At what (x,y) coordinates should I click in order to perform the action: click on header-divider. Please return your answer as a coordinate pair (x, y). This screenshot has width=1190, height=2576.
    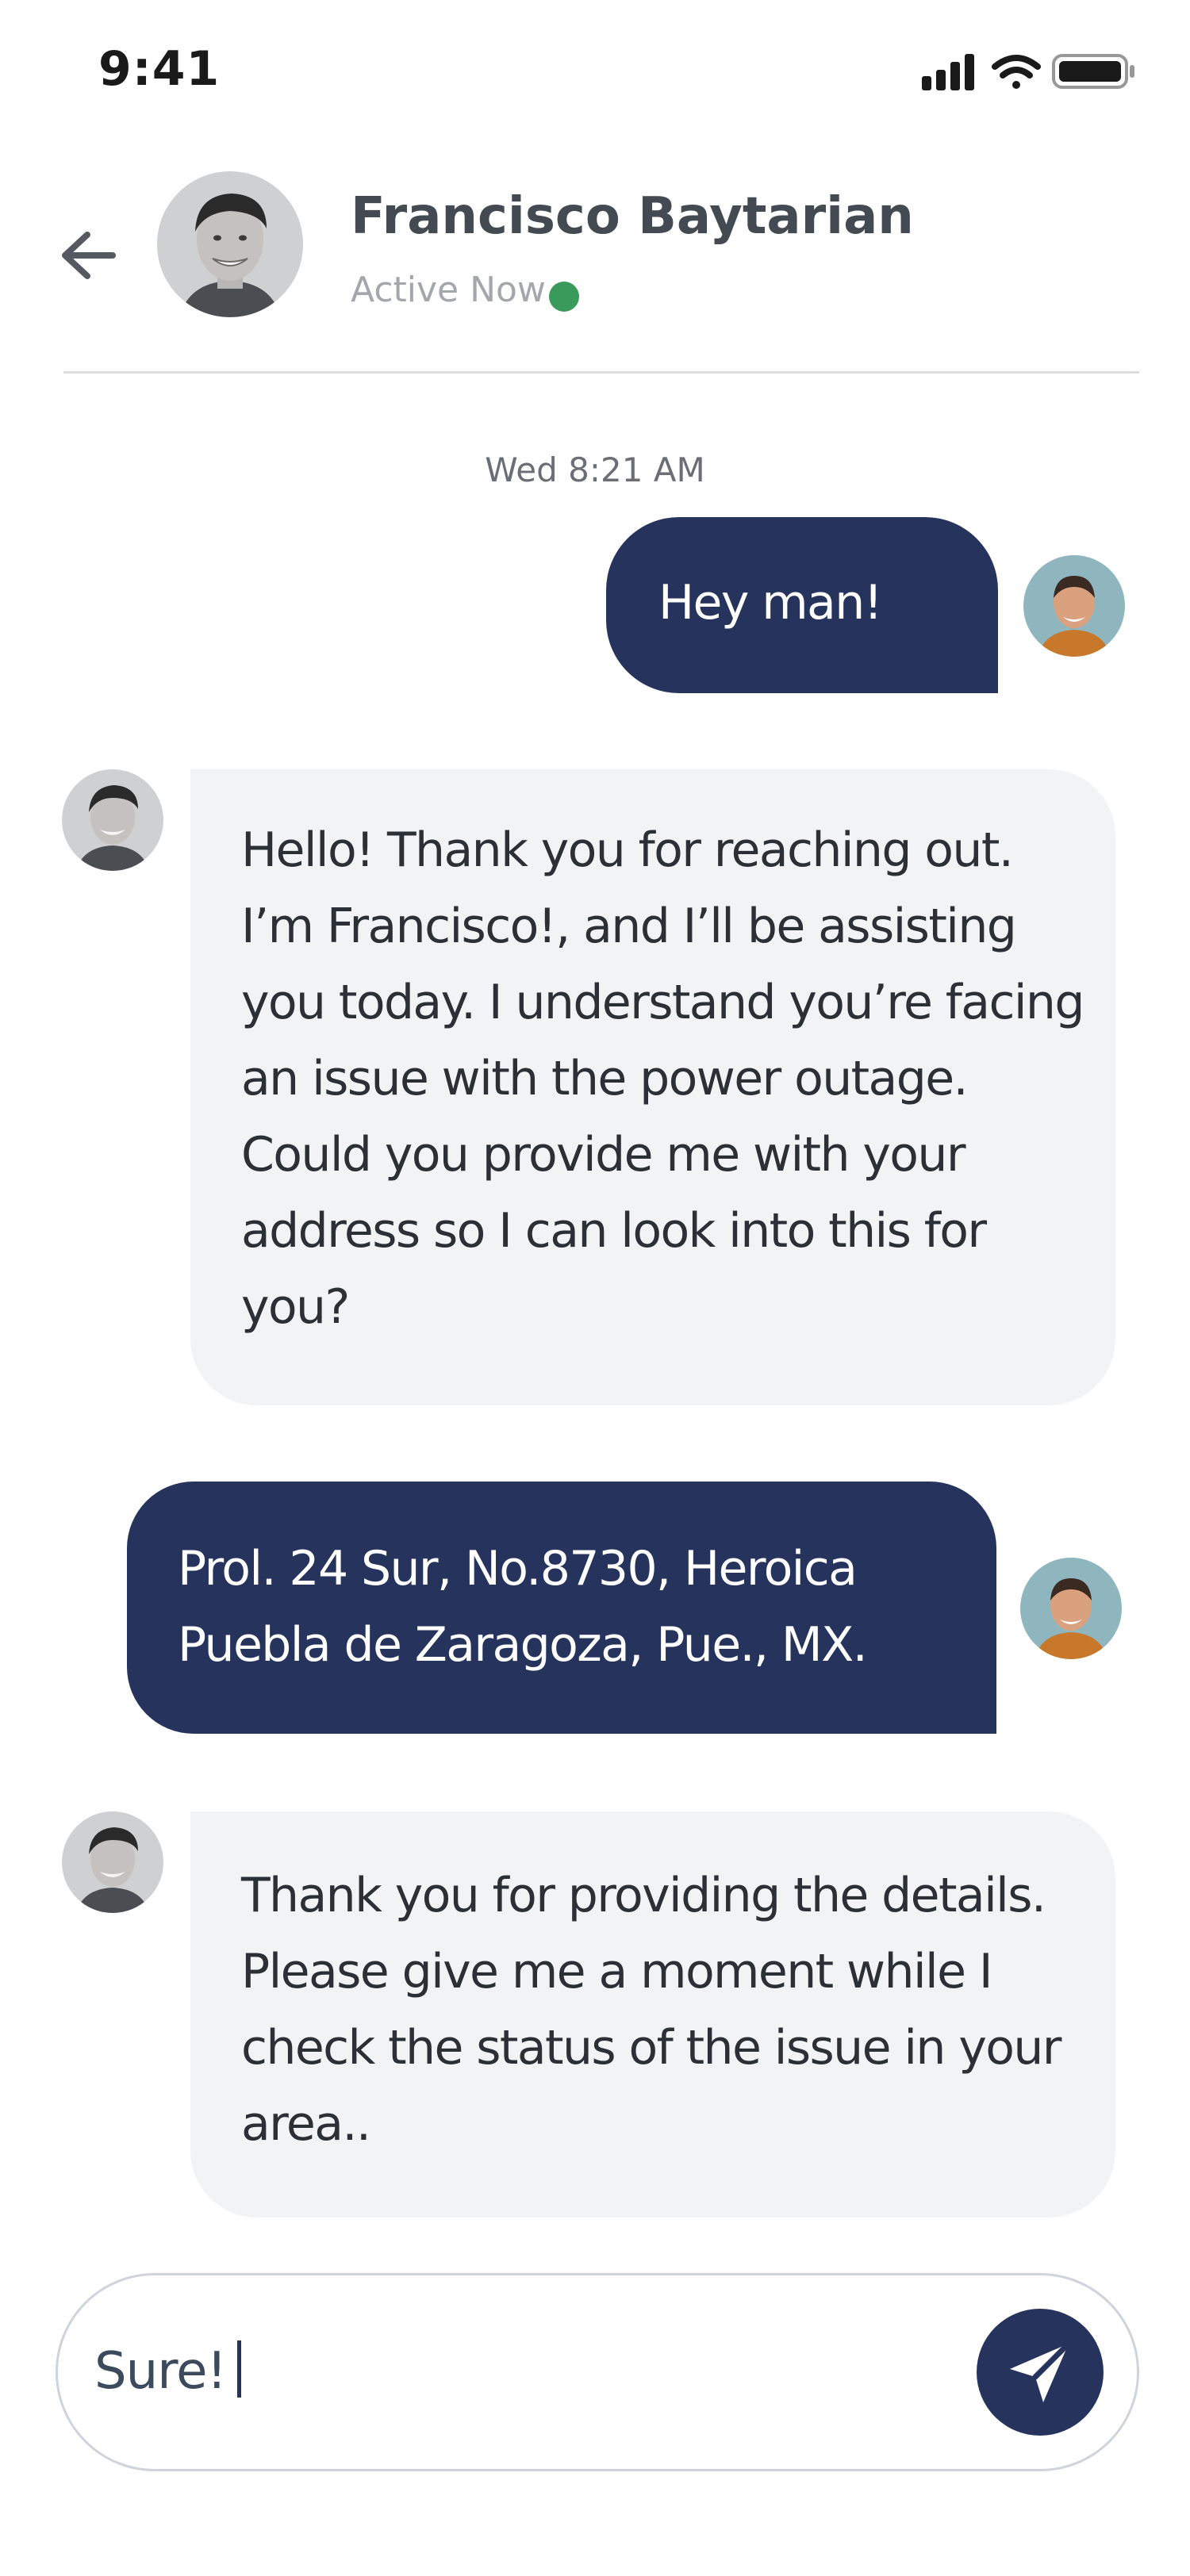
    Looking at the image, I should click on (601, 372).